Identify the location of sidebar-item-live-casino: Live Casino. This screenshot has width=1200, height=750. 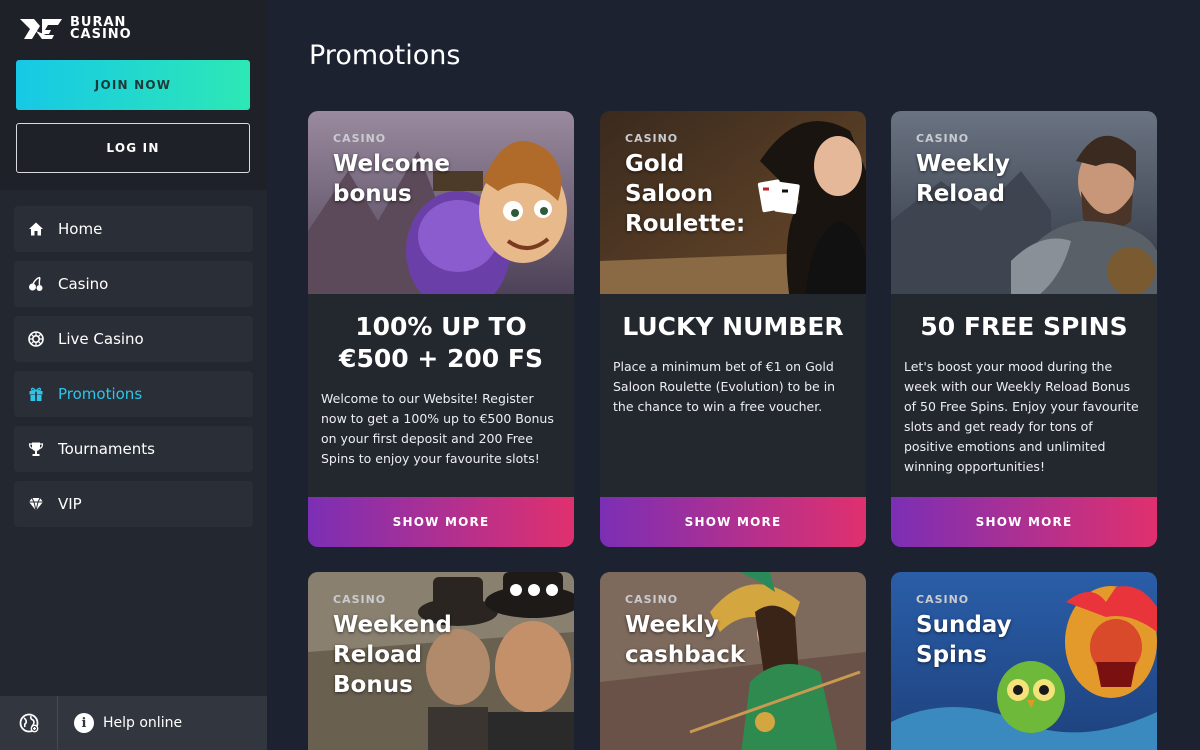
(133, 339).